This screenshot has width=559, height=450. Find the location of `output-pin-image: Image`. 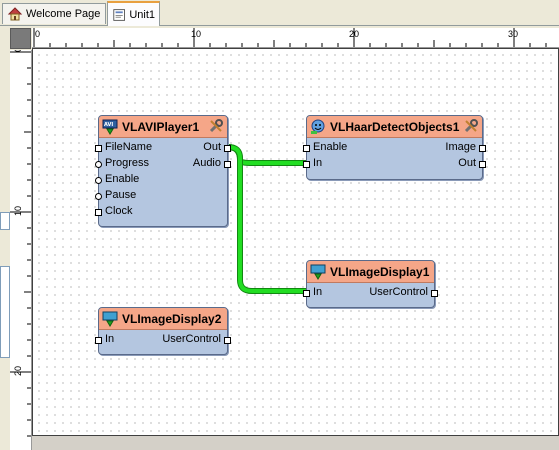

output-pin-image: Image is located at coordinates (460, 147).